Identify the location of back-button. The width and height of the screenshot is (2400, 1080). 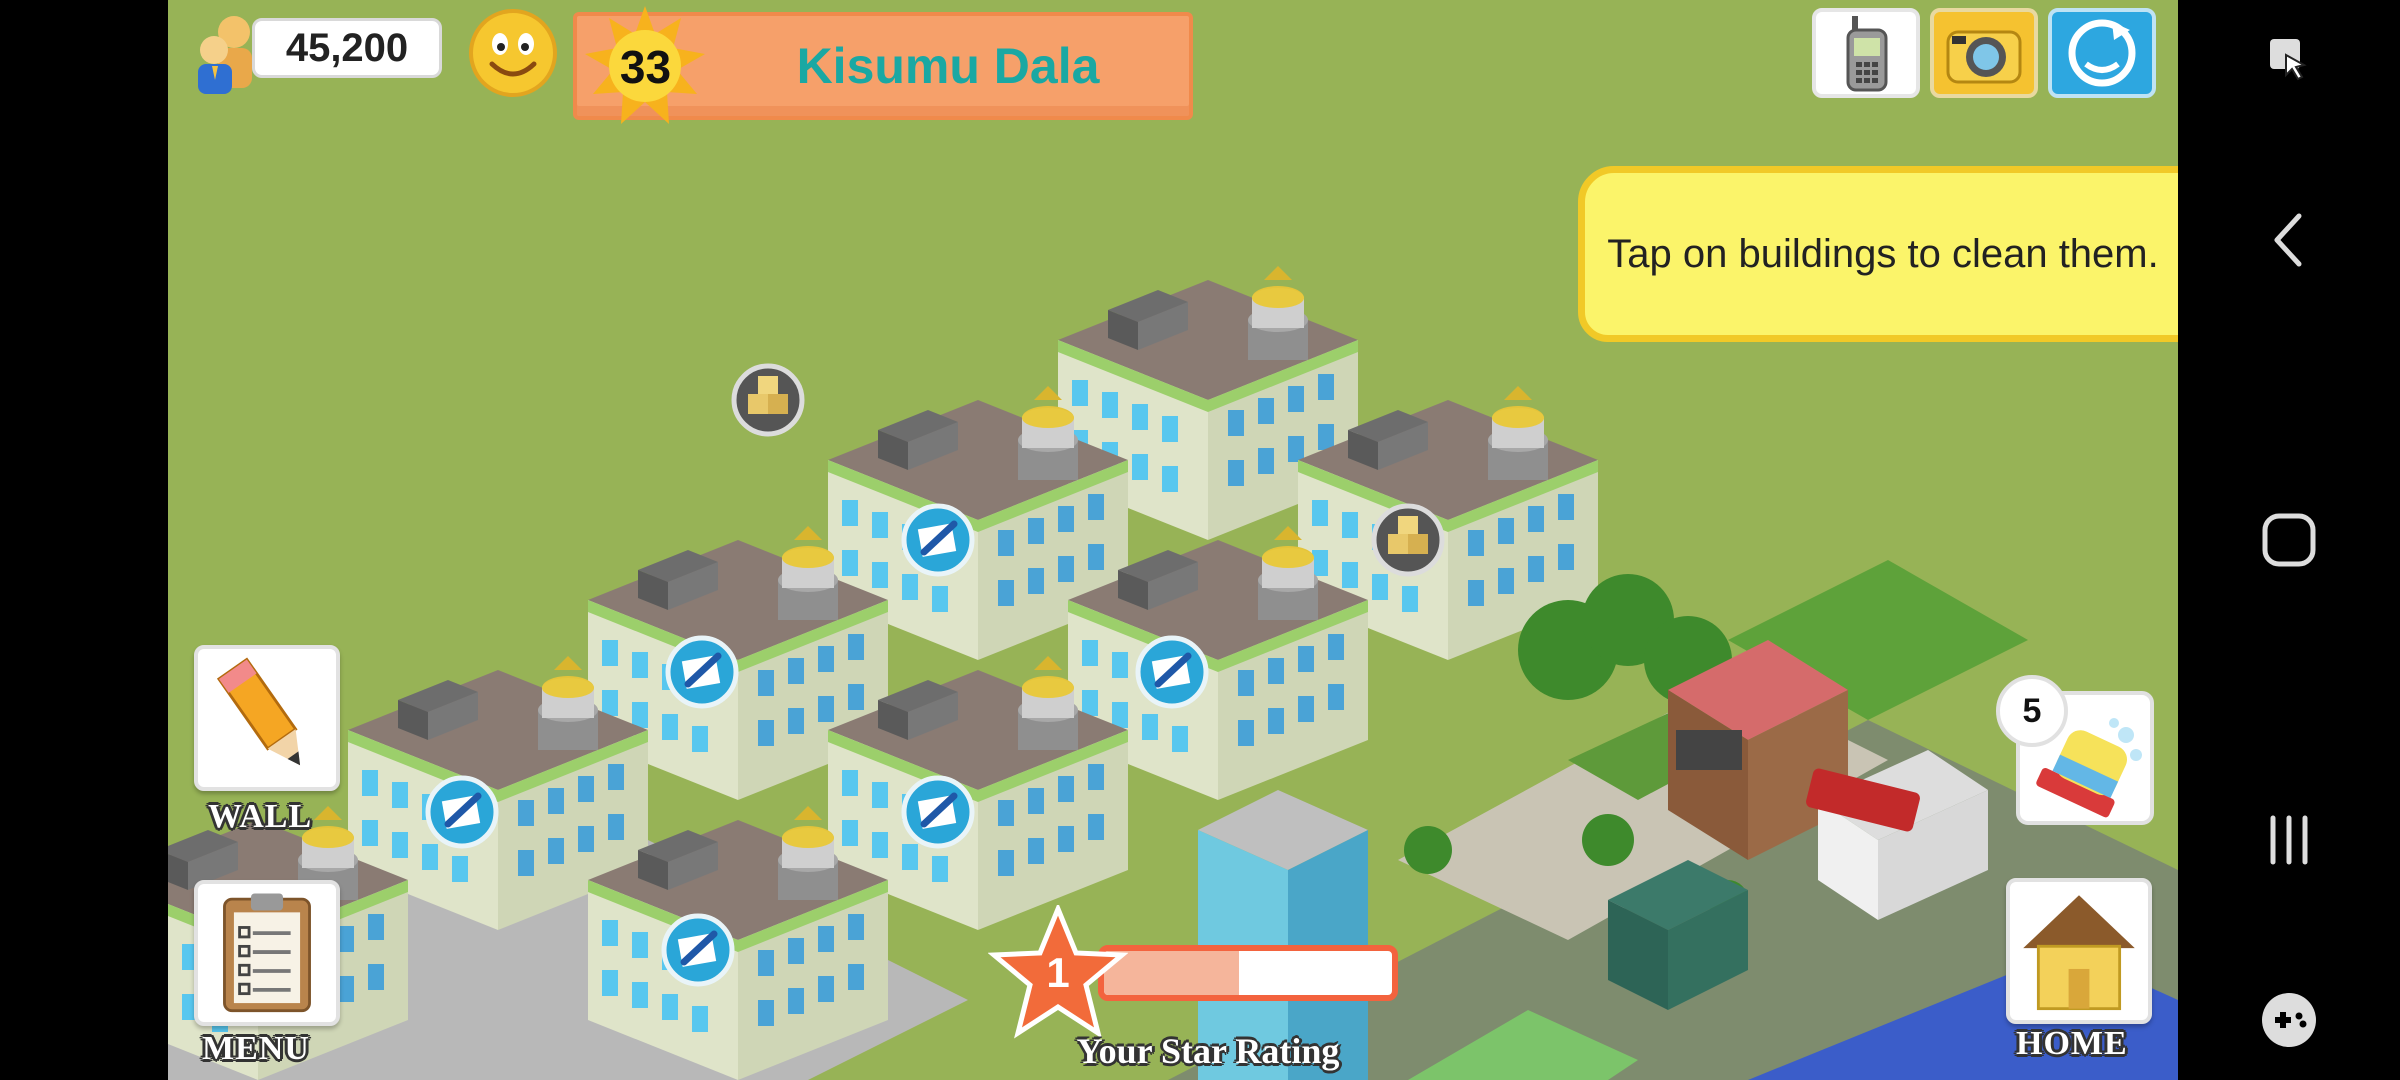
(2289, 240).